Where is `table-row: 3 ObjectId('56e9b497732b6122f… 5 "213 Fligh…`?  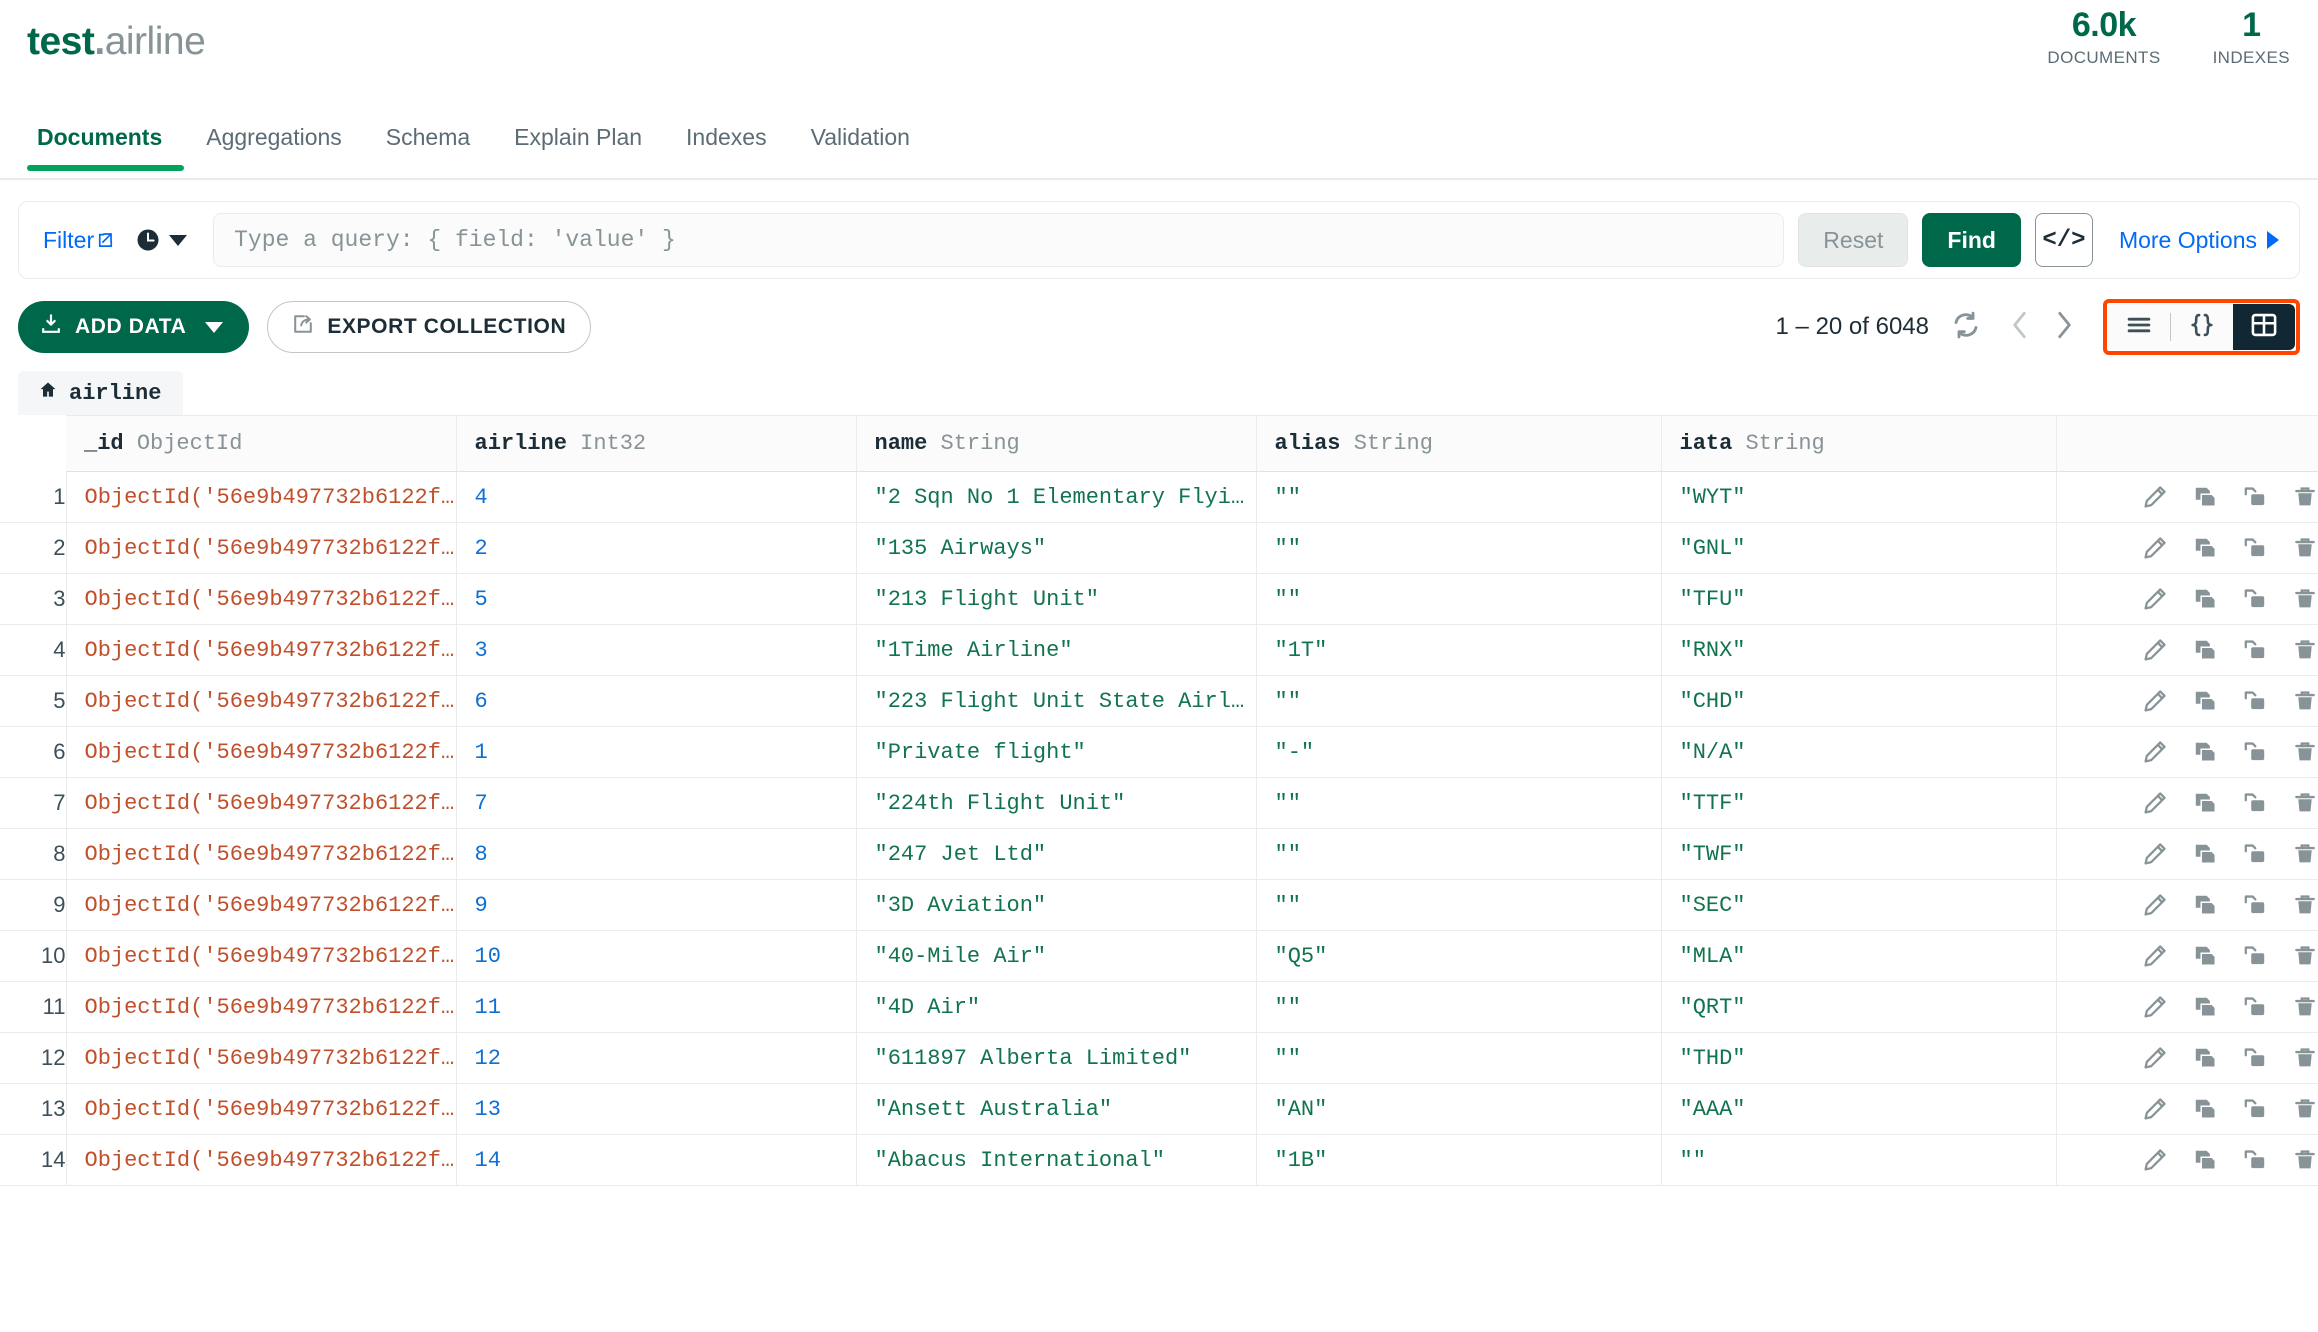 table-row: 3 ObjectId('56e9b497732b6122f… 5 "213 Fligh… is located at coordinates (1159, 599).